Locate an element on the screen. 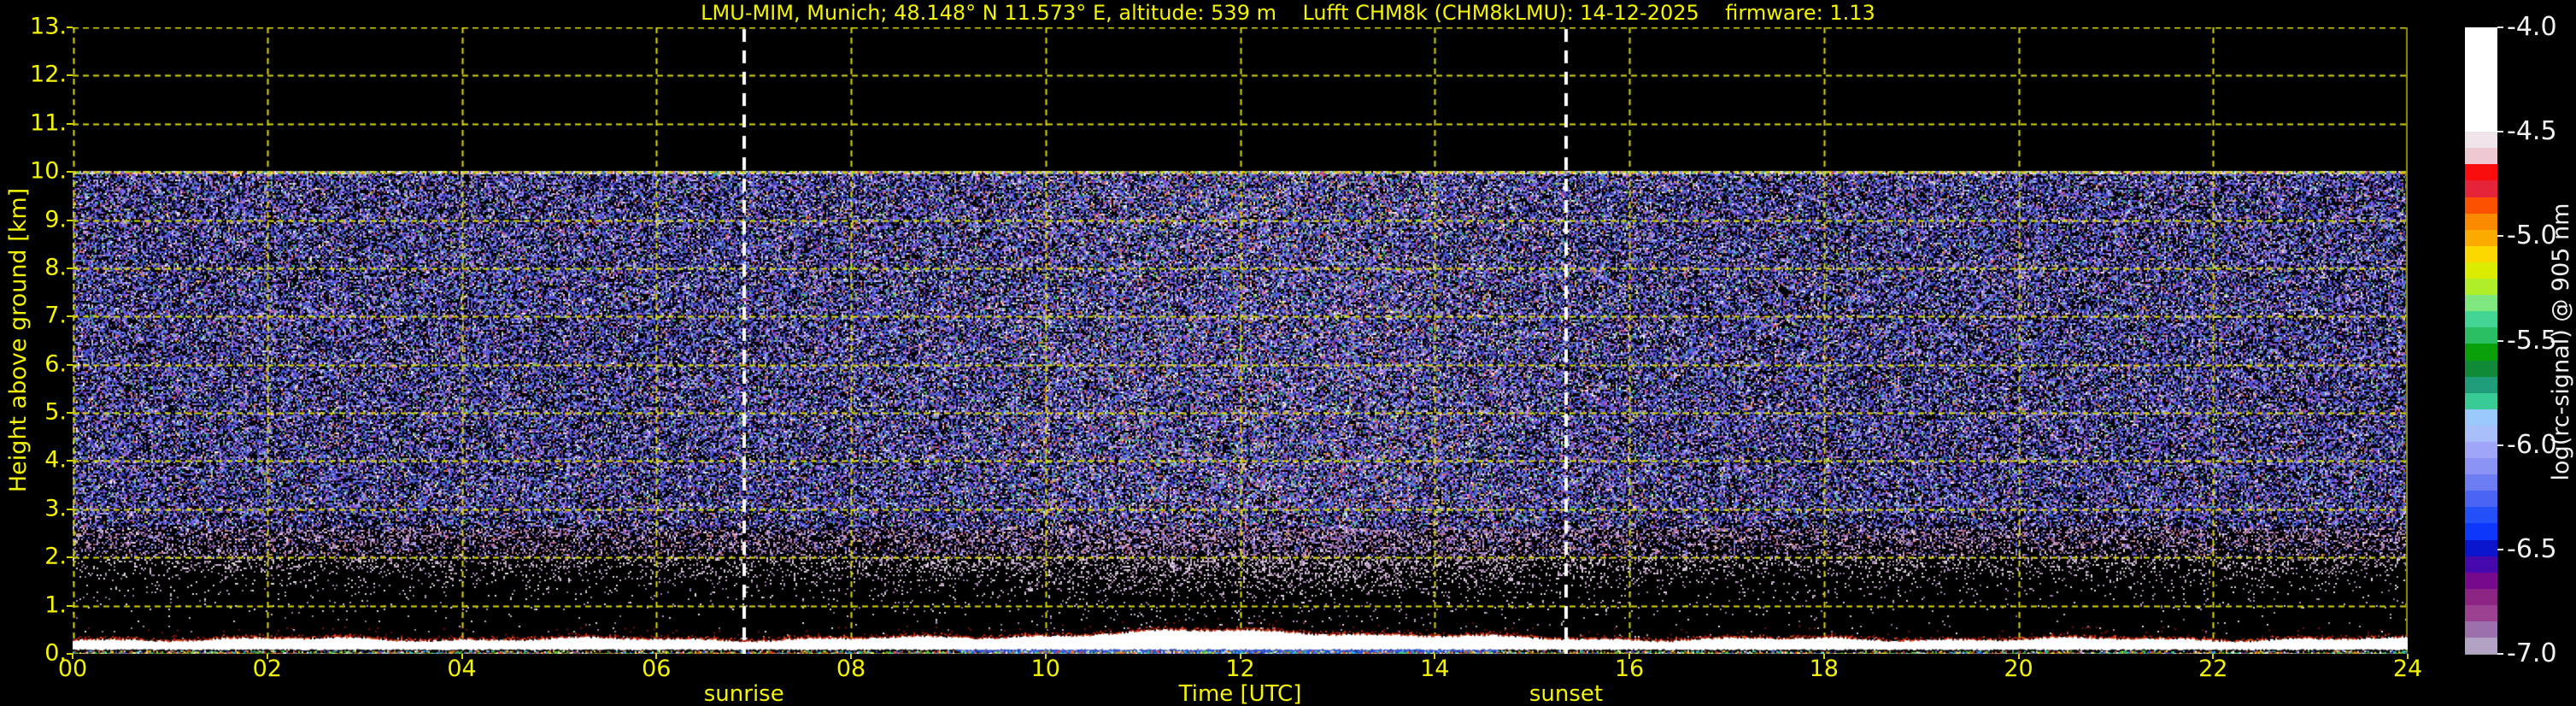 Image resolution: width=2576 pixels, height=706 pixels. y-tick-label: 2. is located at coordinates (55, 556).